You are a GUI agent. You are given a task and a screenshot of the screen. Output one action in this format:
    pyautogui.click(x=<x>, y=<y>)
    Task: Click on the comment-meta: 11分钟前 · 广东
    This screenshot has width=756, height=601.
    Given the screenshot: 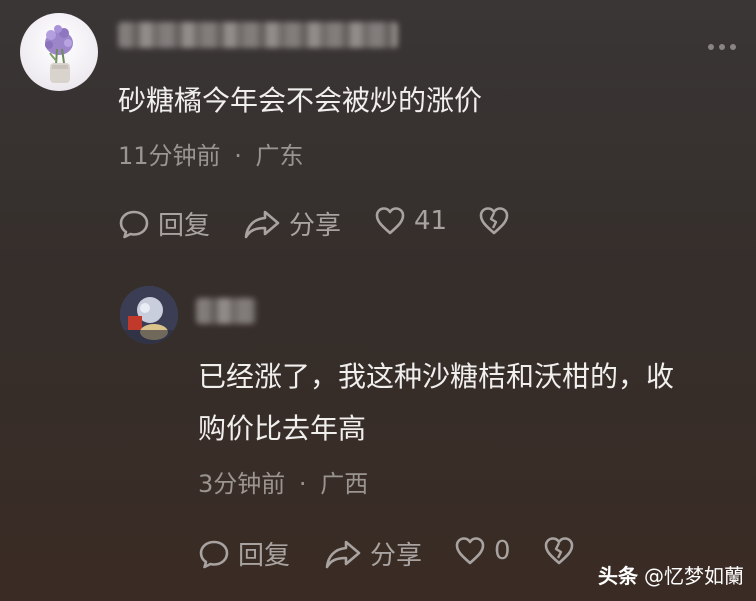 What is the action you would take?
    pyautogui.click(x=210, y=153)
    